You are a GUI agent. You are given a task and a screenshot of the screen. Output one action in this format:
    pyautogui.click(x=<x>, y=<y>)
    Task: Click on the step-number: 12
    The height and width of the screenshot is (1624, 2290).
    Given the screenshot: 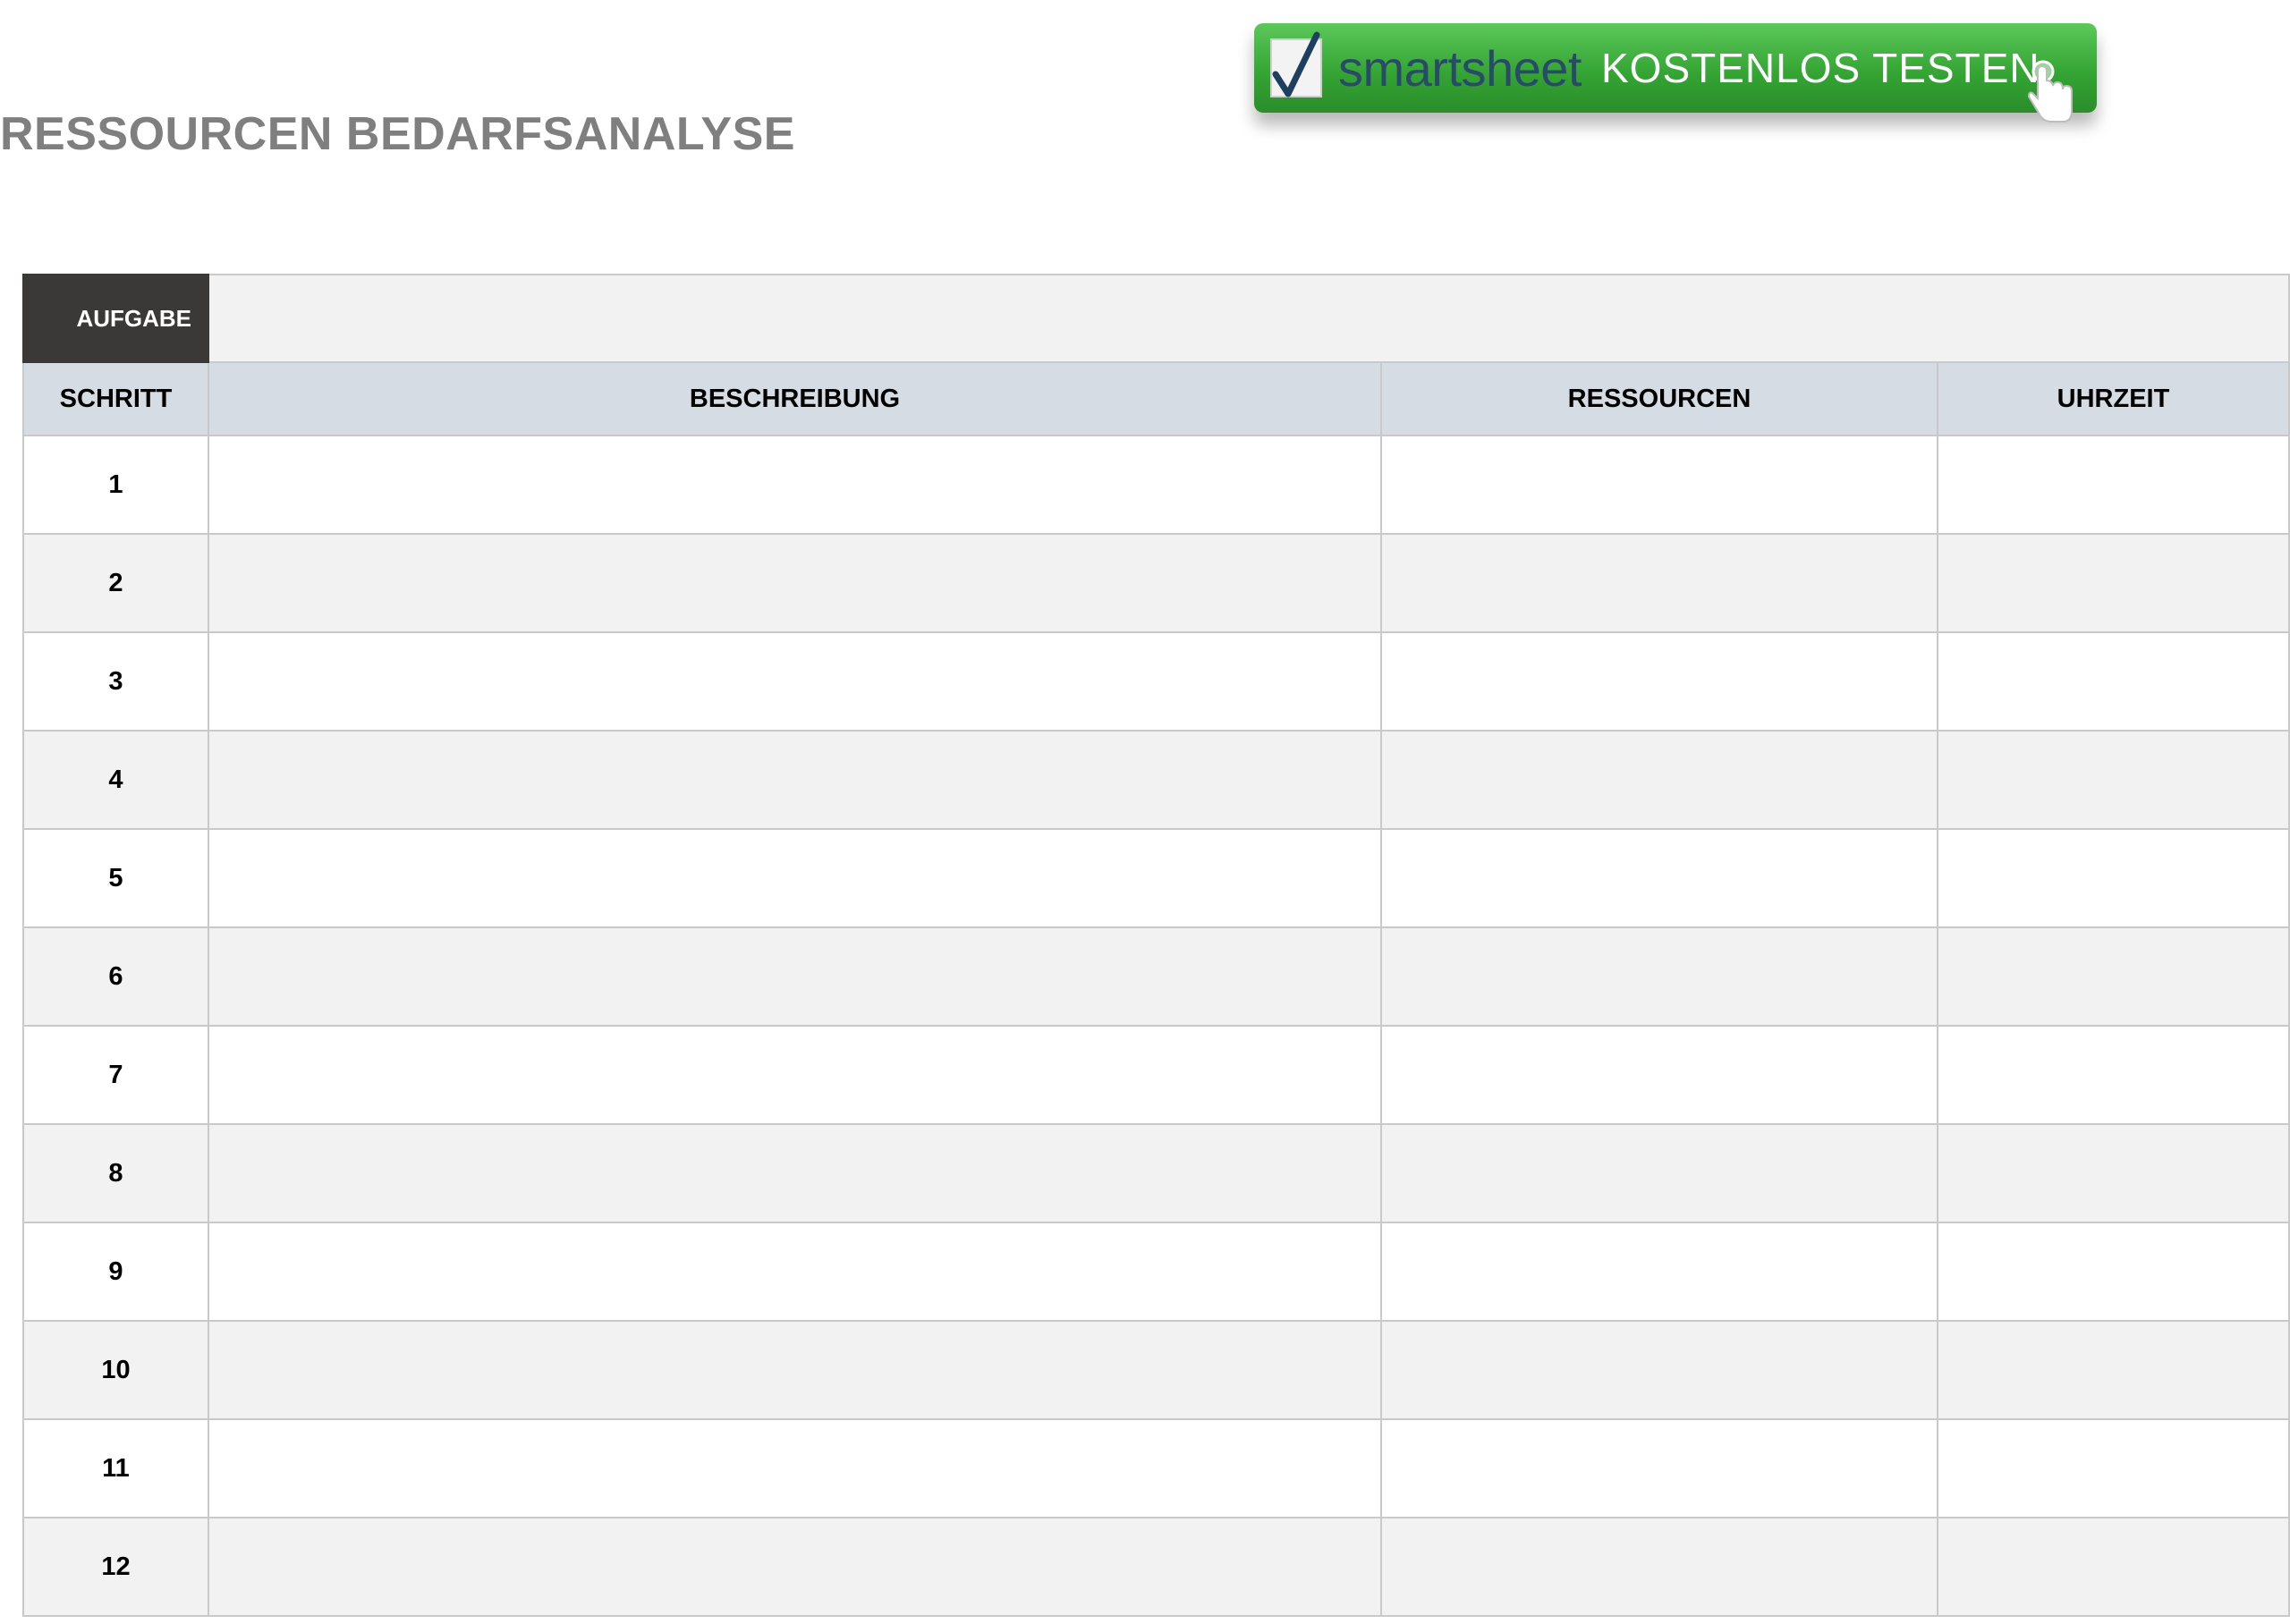 What is the action you would take?
    pyautogui.click(x=115, y=1567)
    